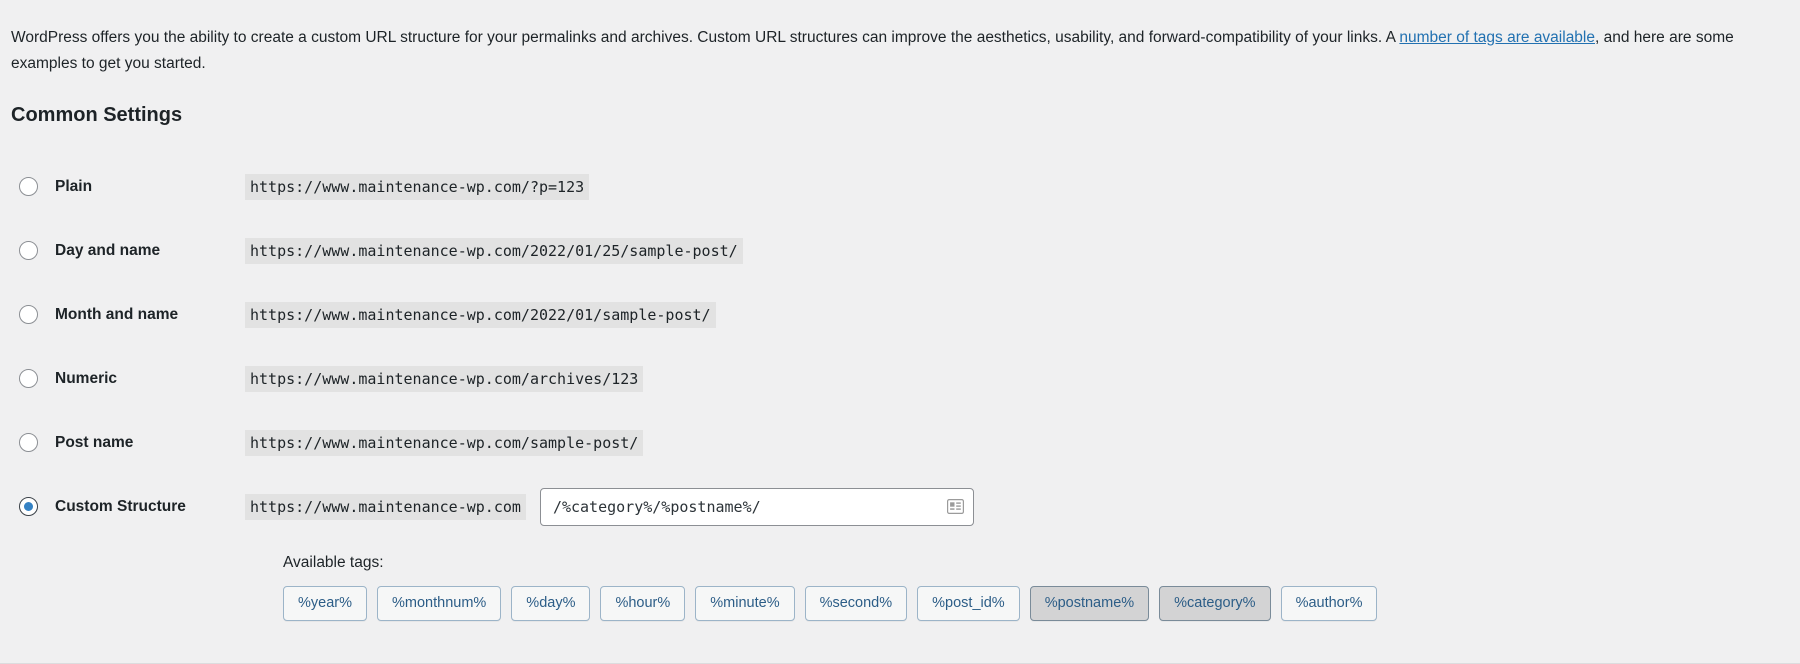 The width and height of the screenshot is (1800, 664). What do you see at coordinates (643, 603) in the screenshot?
I see `tag-button-hour: %hour%` at bounding box center [643, 603].